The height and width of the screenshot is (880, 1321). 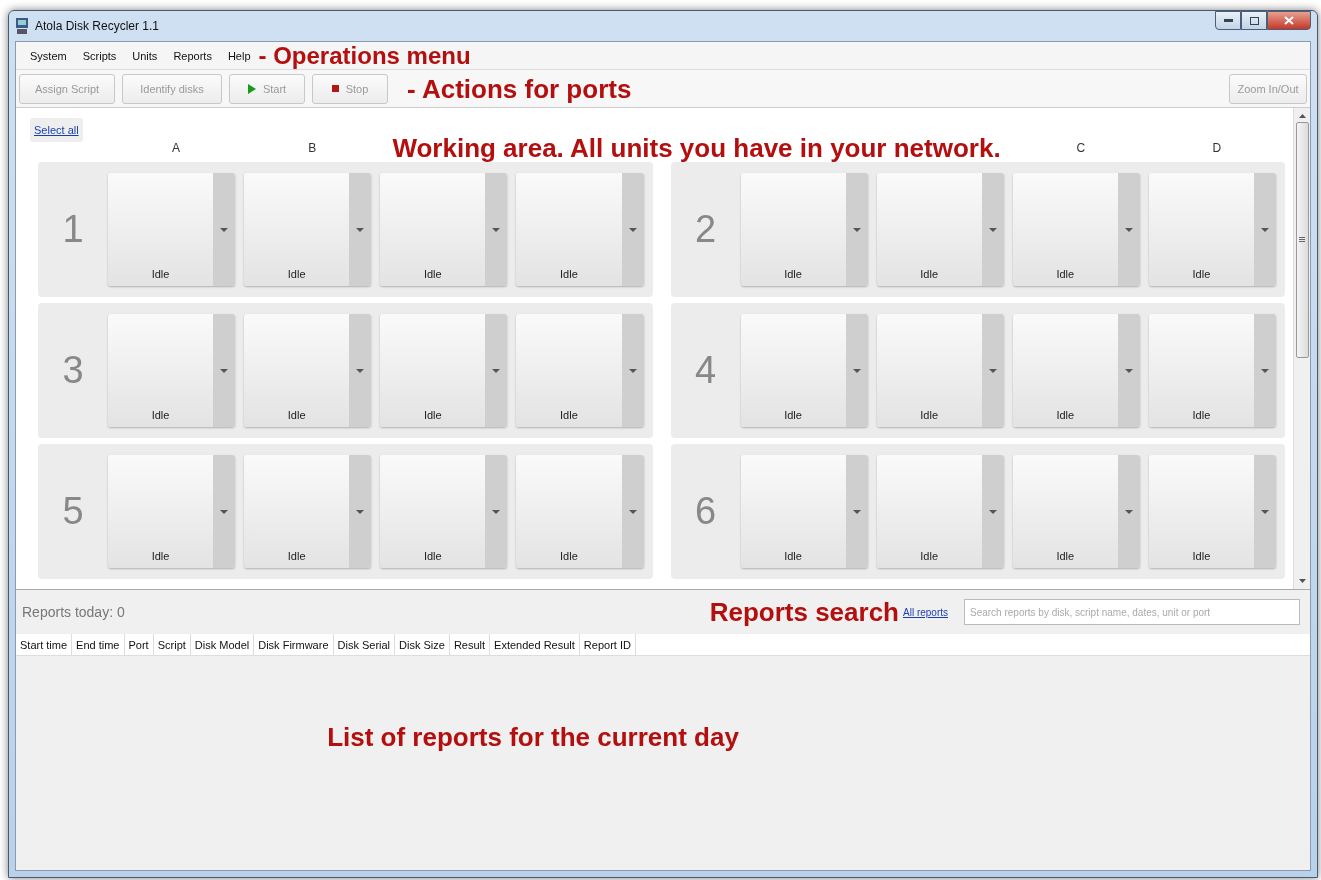 What do you see at coordinates (696, 148) in the screenshot?
I see `annotation-text: Working area. All units you have in your network.` at bounding box center [696, 148].